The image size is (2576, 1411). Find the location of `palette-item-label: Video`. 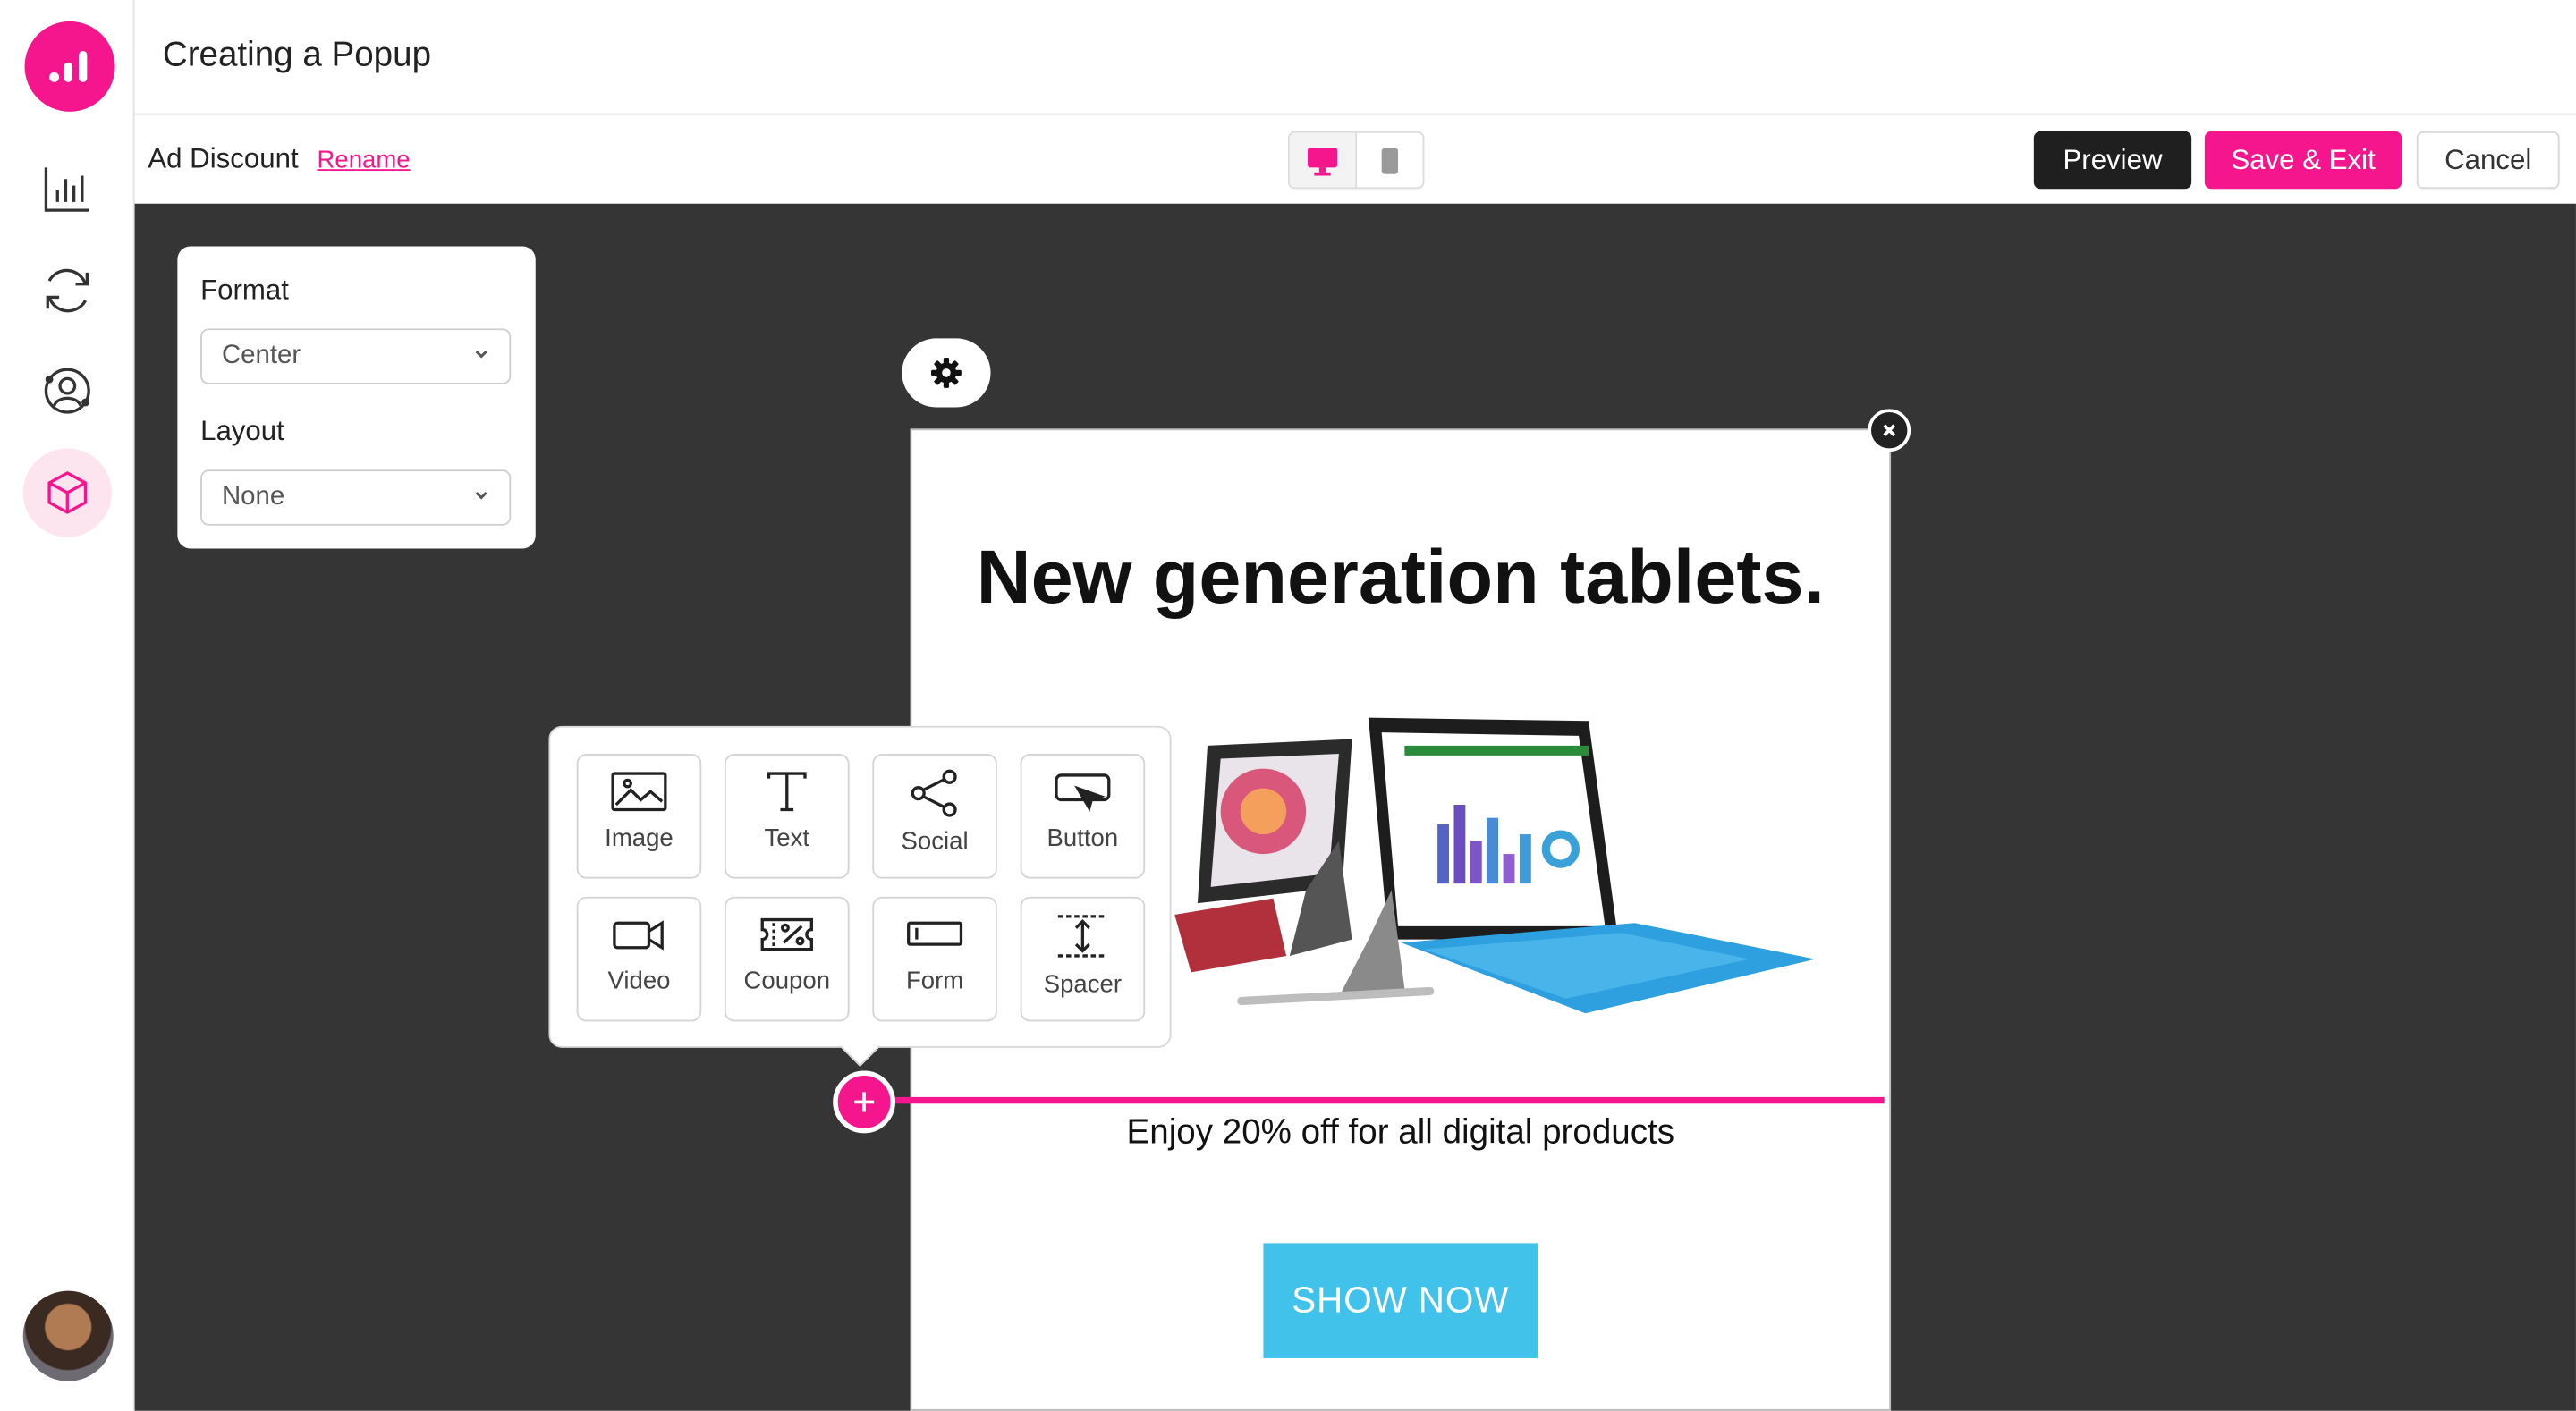

palette-item-label: Video is located at coordinates (639, 981).